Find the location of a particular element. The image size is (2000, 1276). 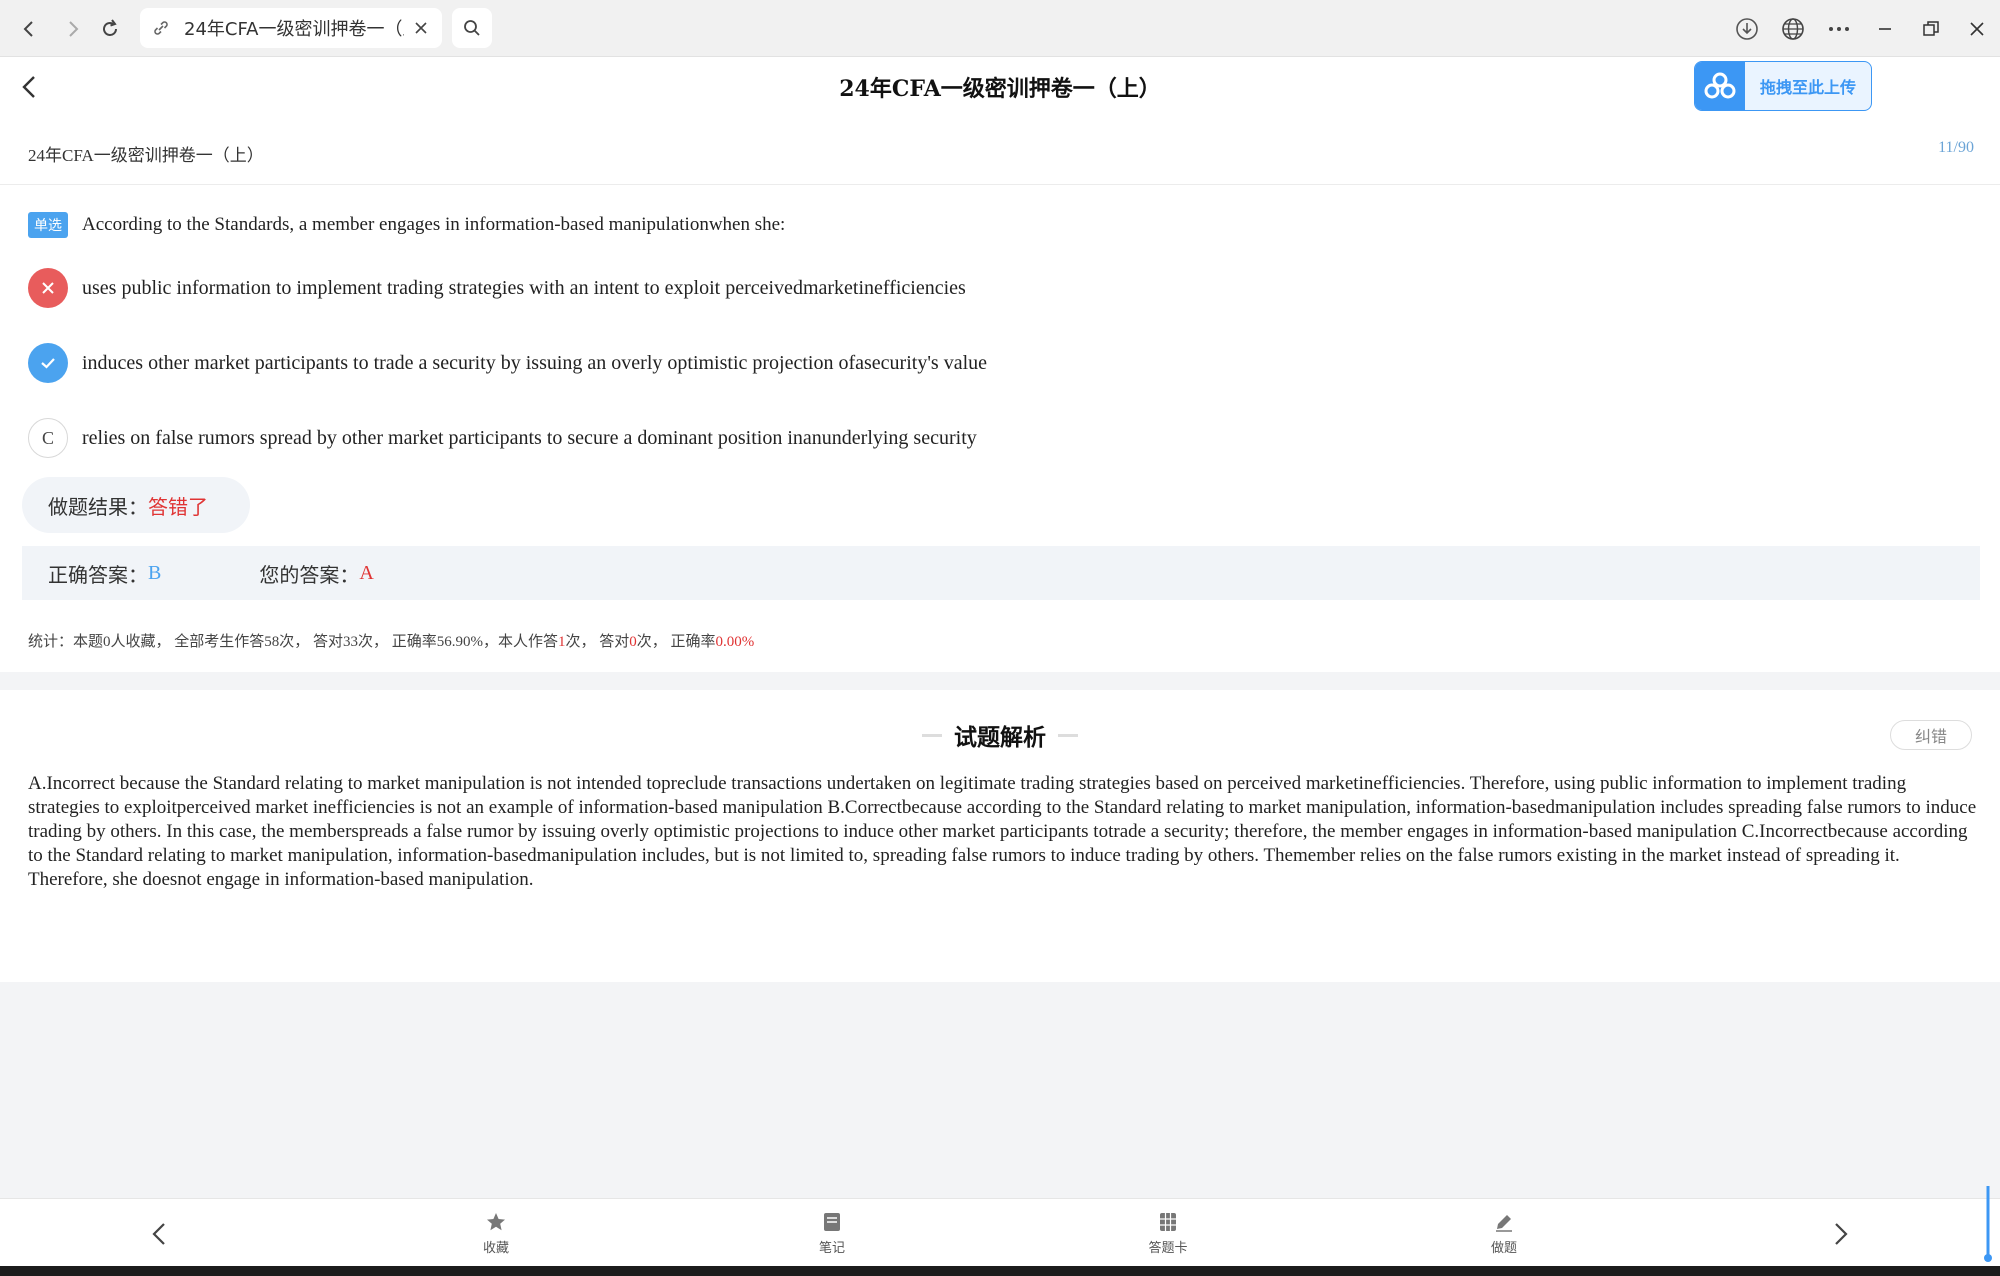

favorite-button: 收藏 is located at coordinates (496, 1233).